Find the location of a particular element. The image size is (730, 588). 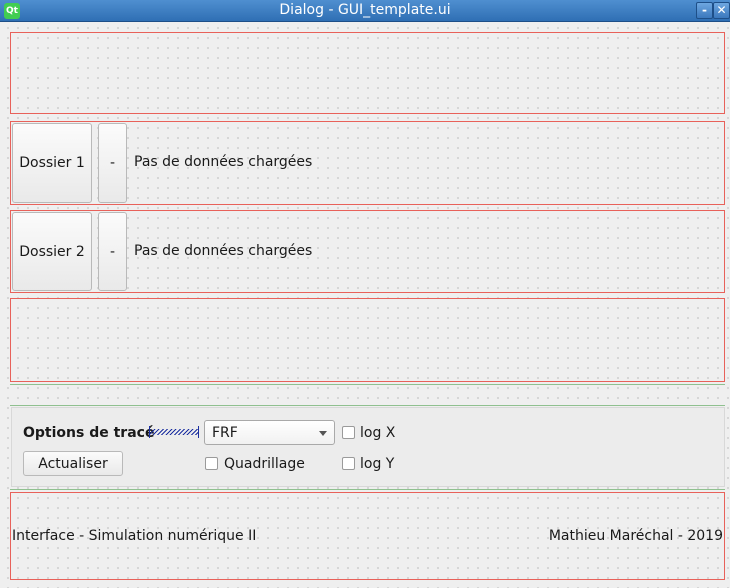

title-bar: Qt Dialog - GUI_template.ui - ✕ is located at coordinates (365, 11).